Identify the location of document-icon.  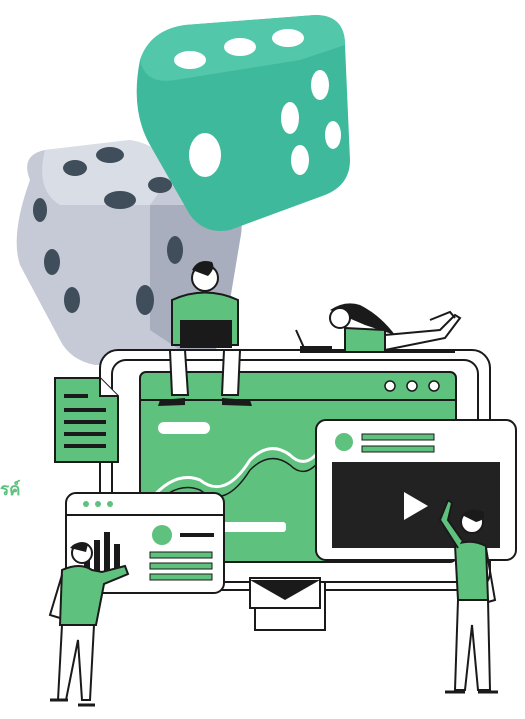
(86, 420).